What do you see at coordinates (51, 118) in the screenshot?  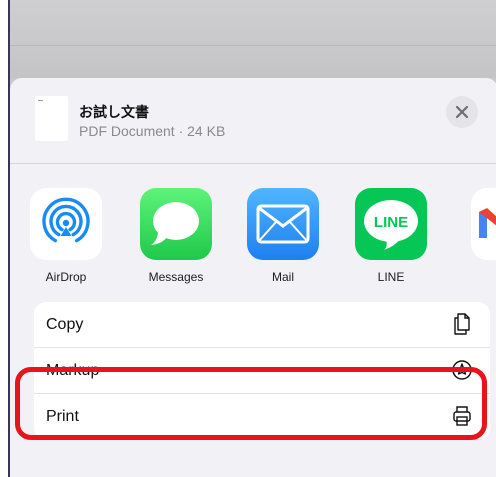 I see `document-thumbnail` at bounding box center [51, 118].